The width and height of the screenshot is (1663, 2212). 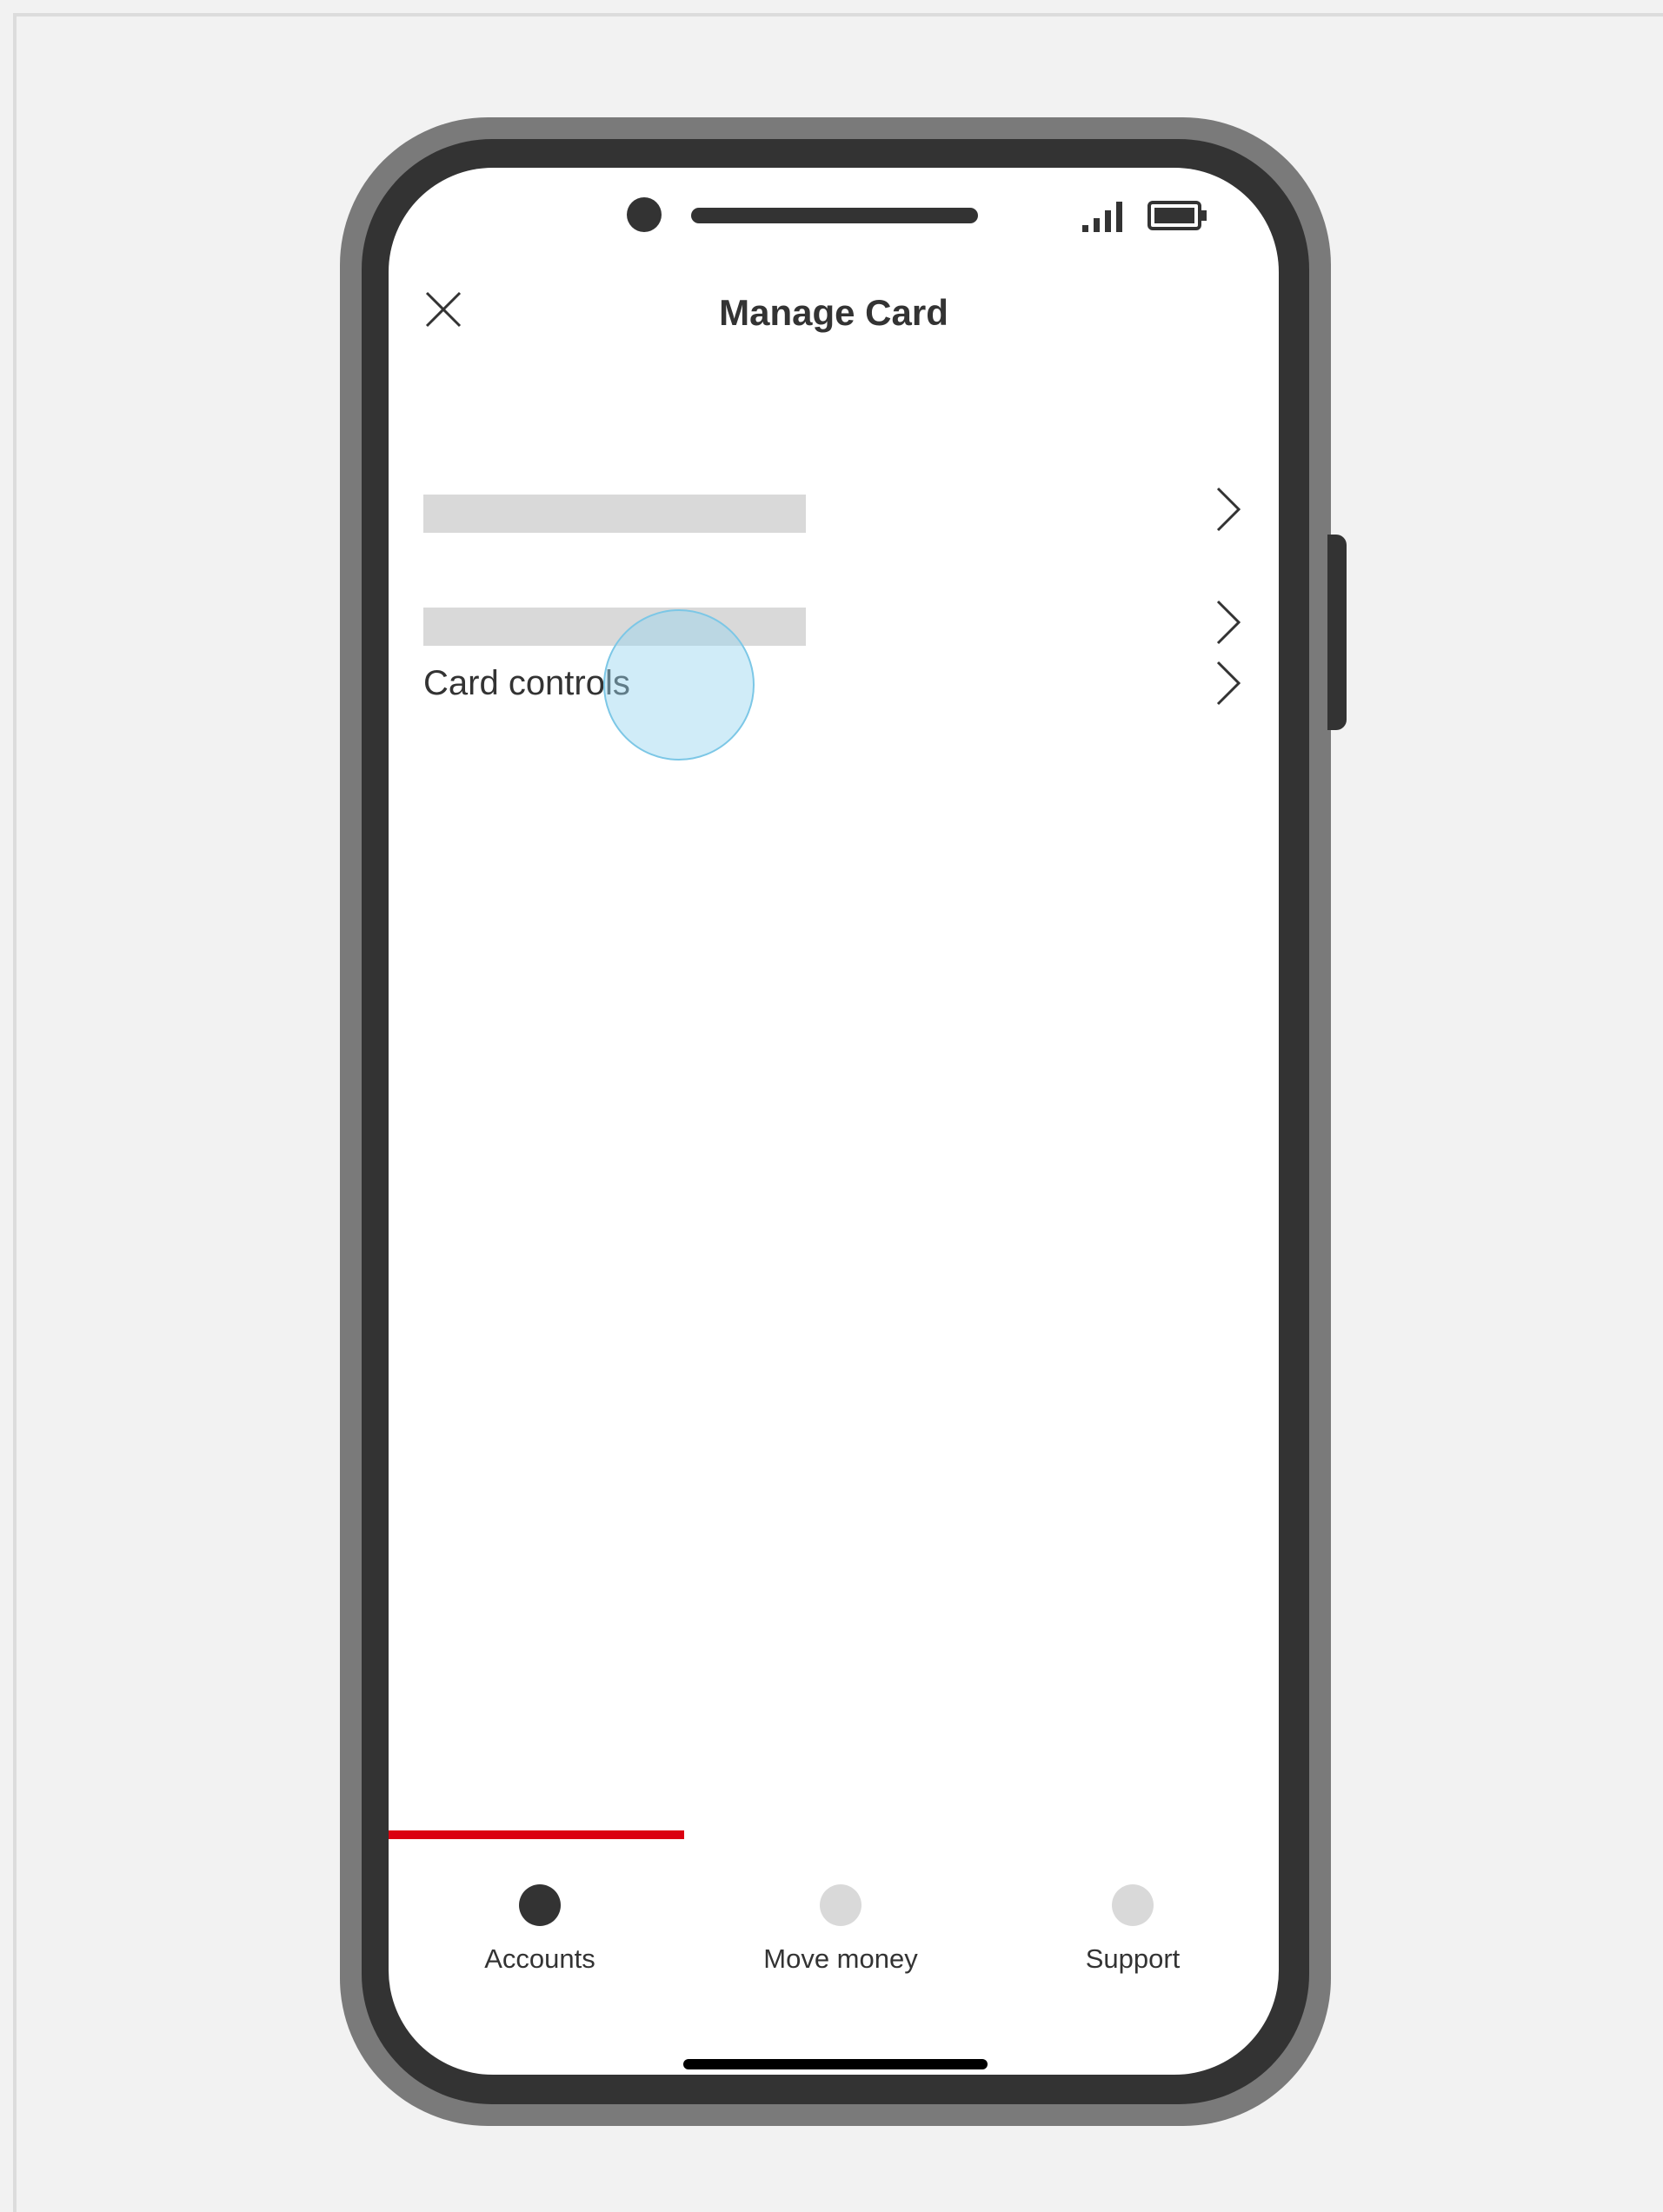 I want to click on nav-item-support: Support, so click(x=1133, y=1936).